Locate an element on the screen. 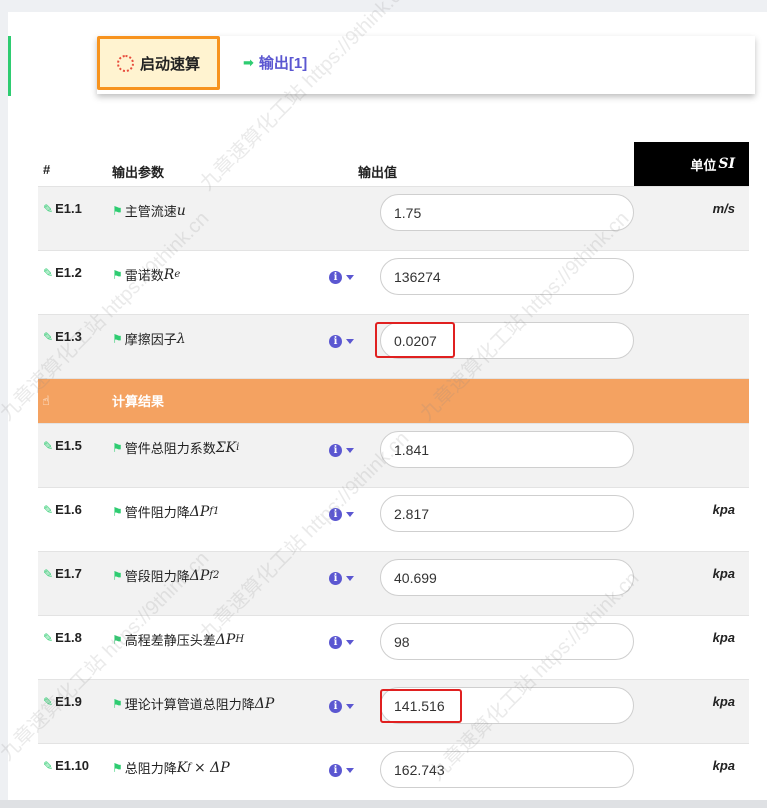  row-param: ⚑ 摩擦因子 λ is located at coordinates (149, 339).